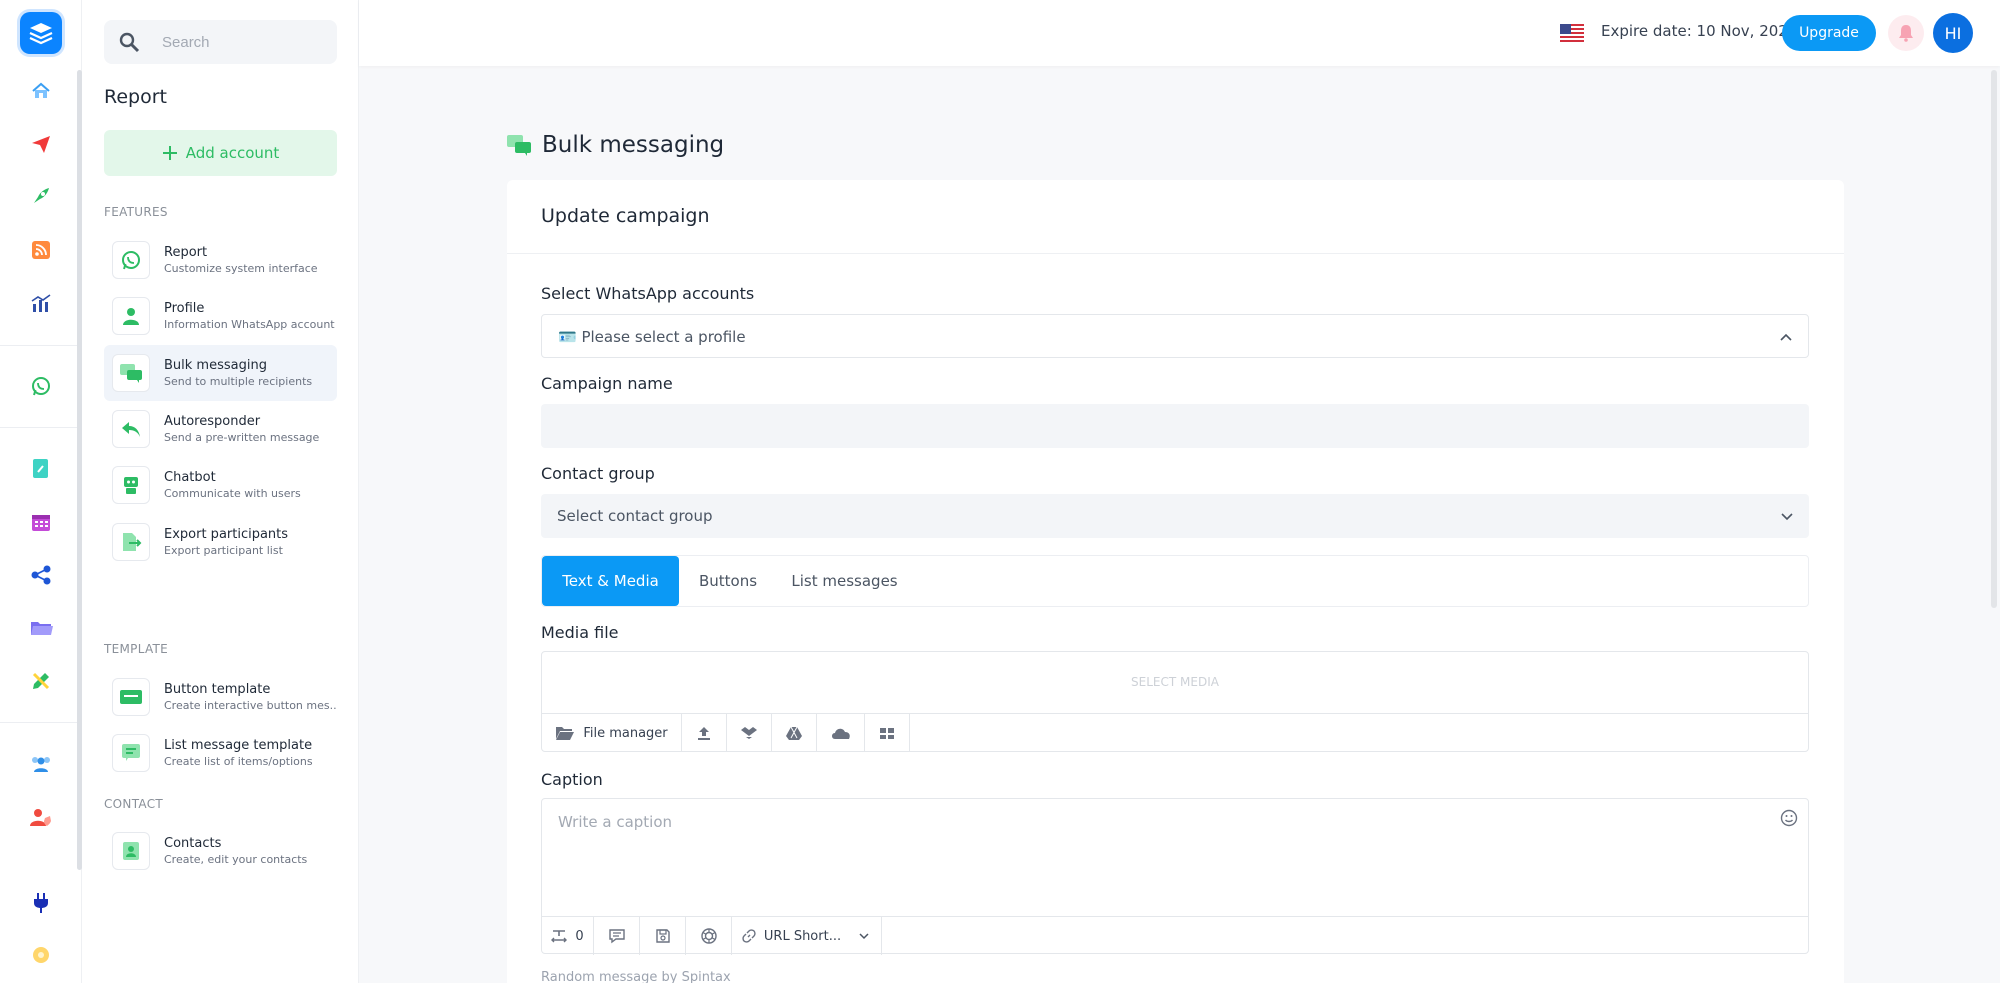 The image size is (2000, 983). Describe the element at coordinates (1906, 33) in the screenshot. I see `notification-bell-icon` at that location.